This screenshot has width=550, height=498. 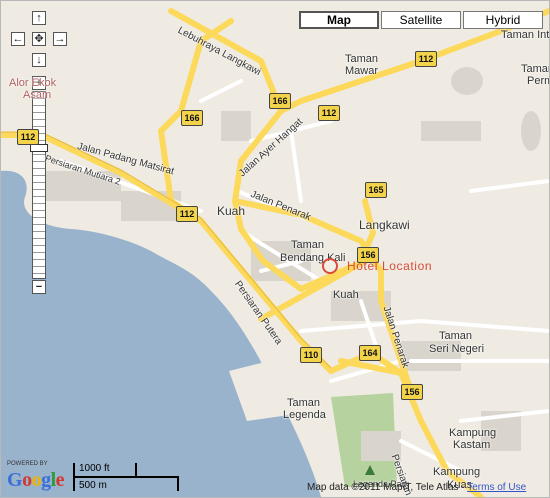 What do you see at coordinates (389, 266) in the screenshot?
I see `hotel-location-label: Hotel Location` at bounding box center [389, 266].